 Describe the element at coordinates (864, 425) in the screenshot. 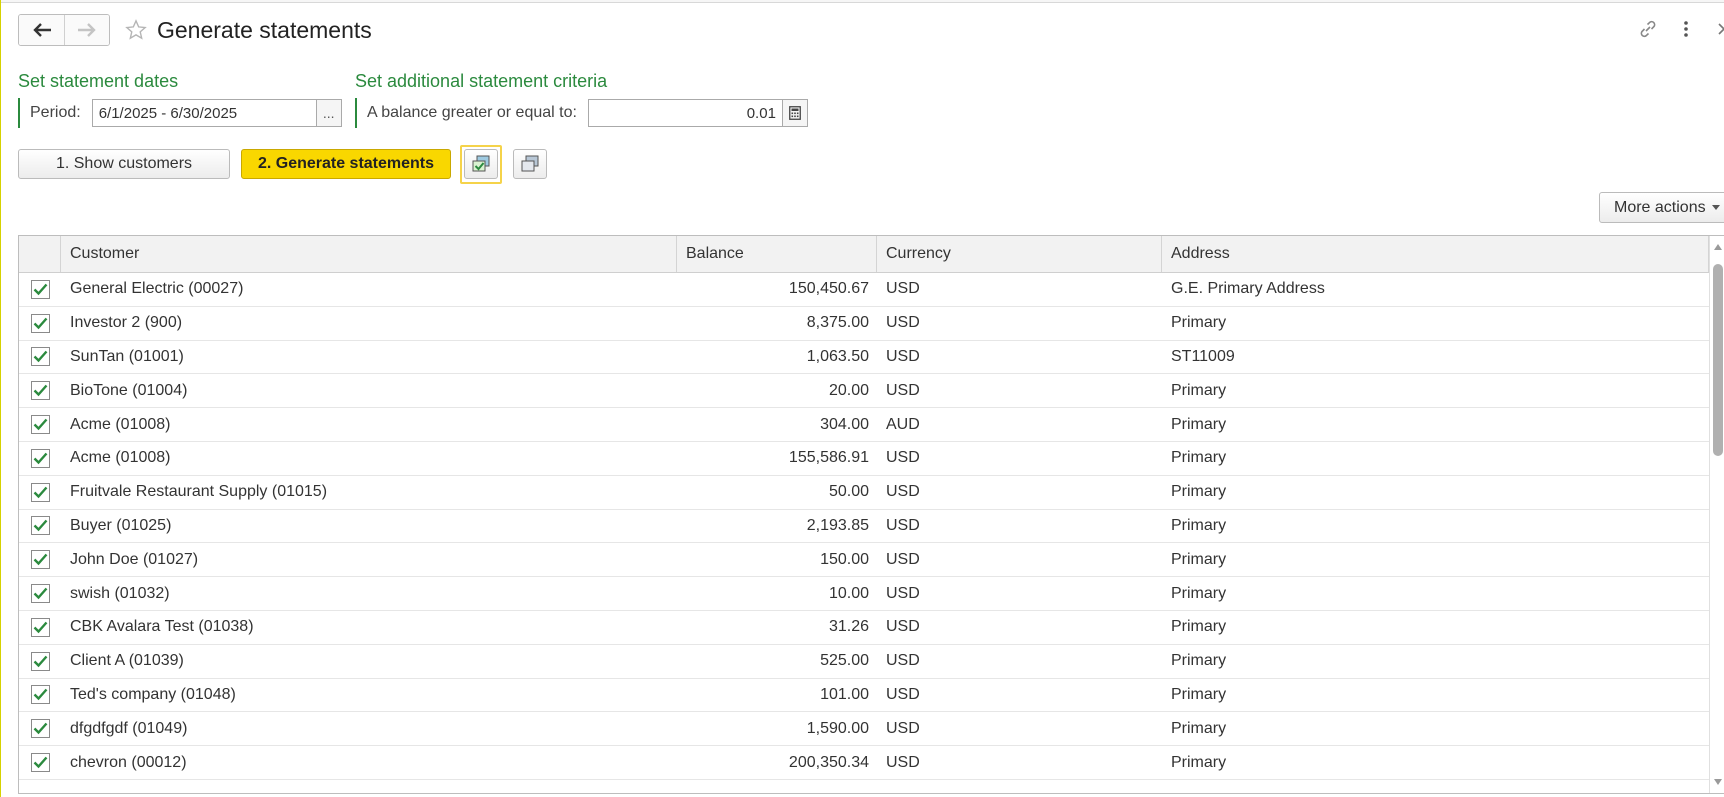

I see `table-row: Acme (01008) 304.00 AUD Primary` at that location.